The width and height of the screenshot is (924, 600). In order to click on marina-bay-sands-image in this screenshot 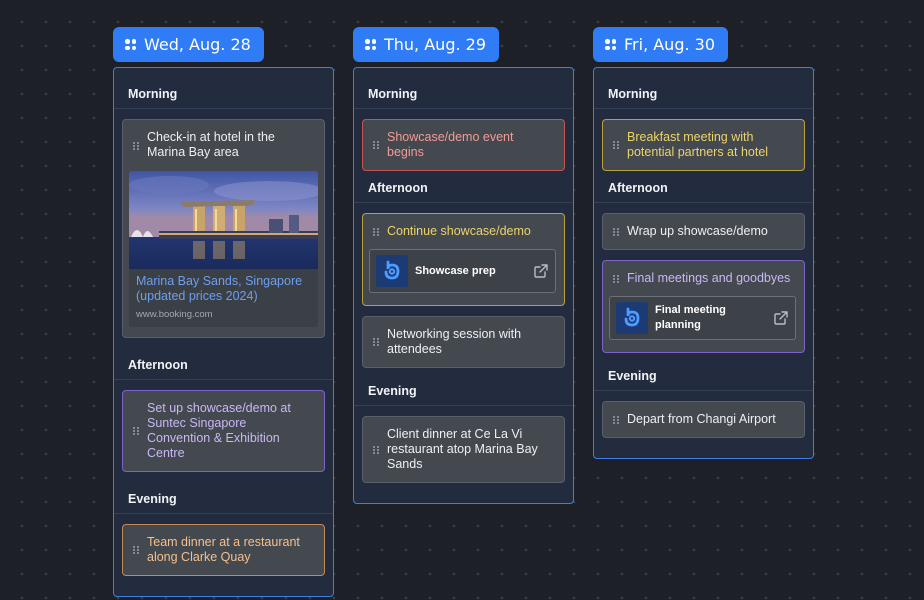, I will do `click(223, 220)`.